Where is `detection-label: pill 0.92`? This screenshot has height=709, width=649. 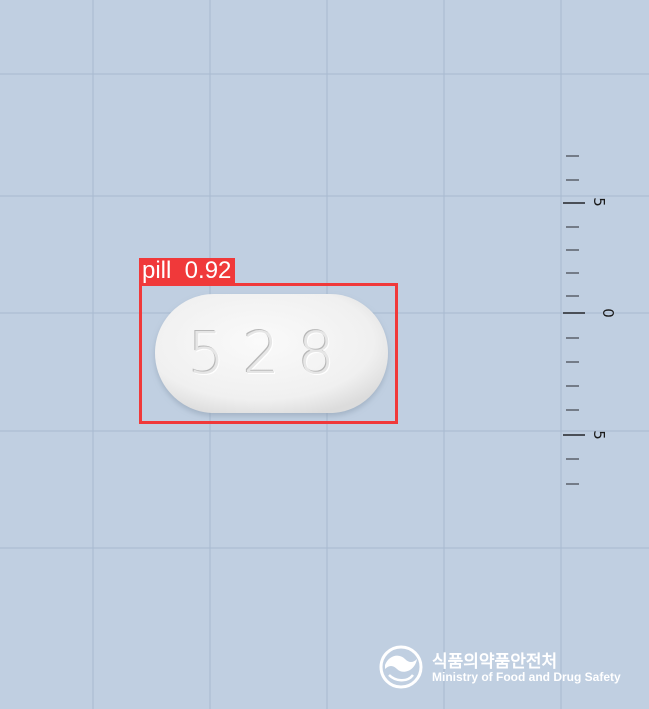
detection-label: pill 0.92 is located at coordinates (187, 271).